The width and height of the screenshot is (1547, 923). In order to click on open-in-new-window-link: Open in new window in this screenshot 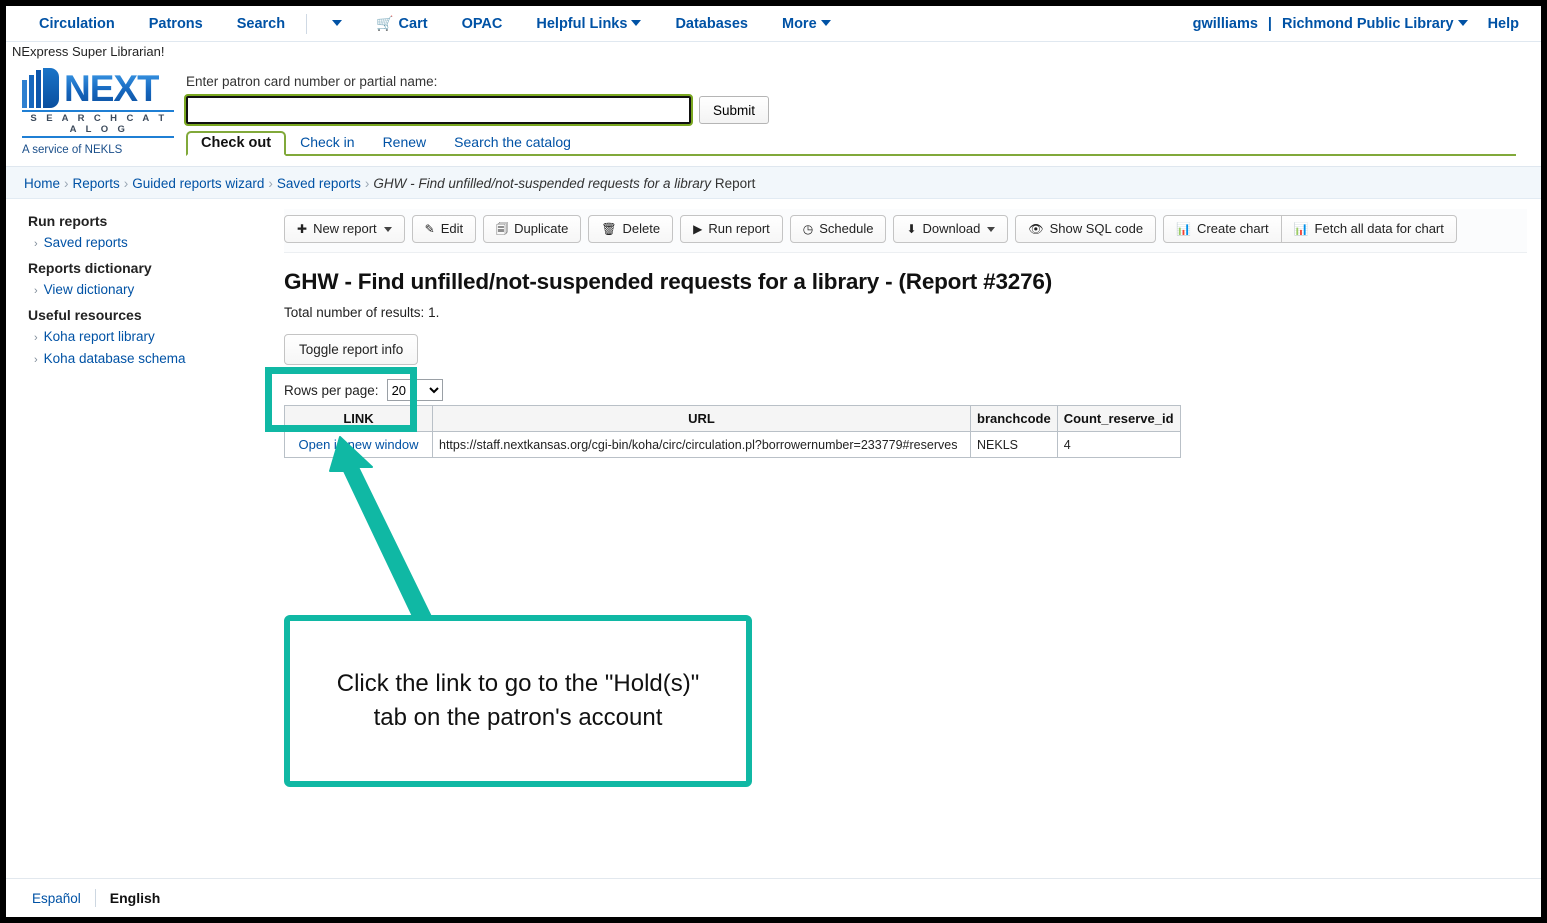, I will do `click(359, 444)`.